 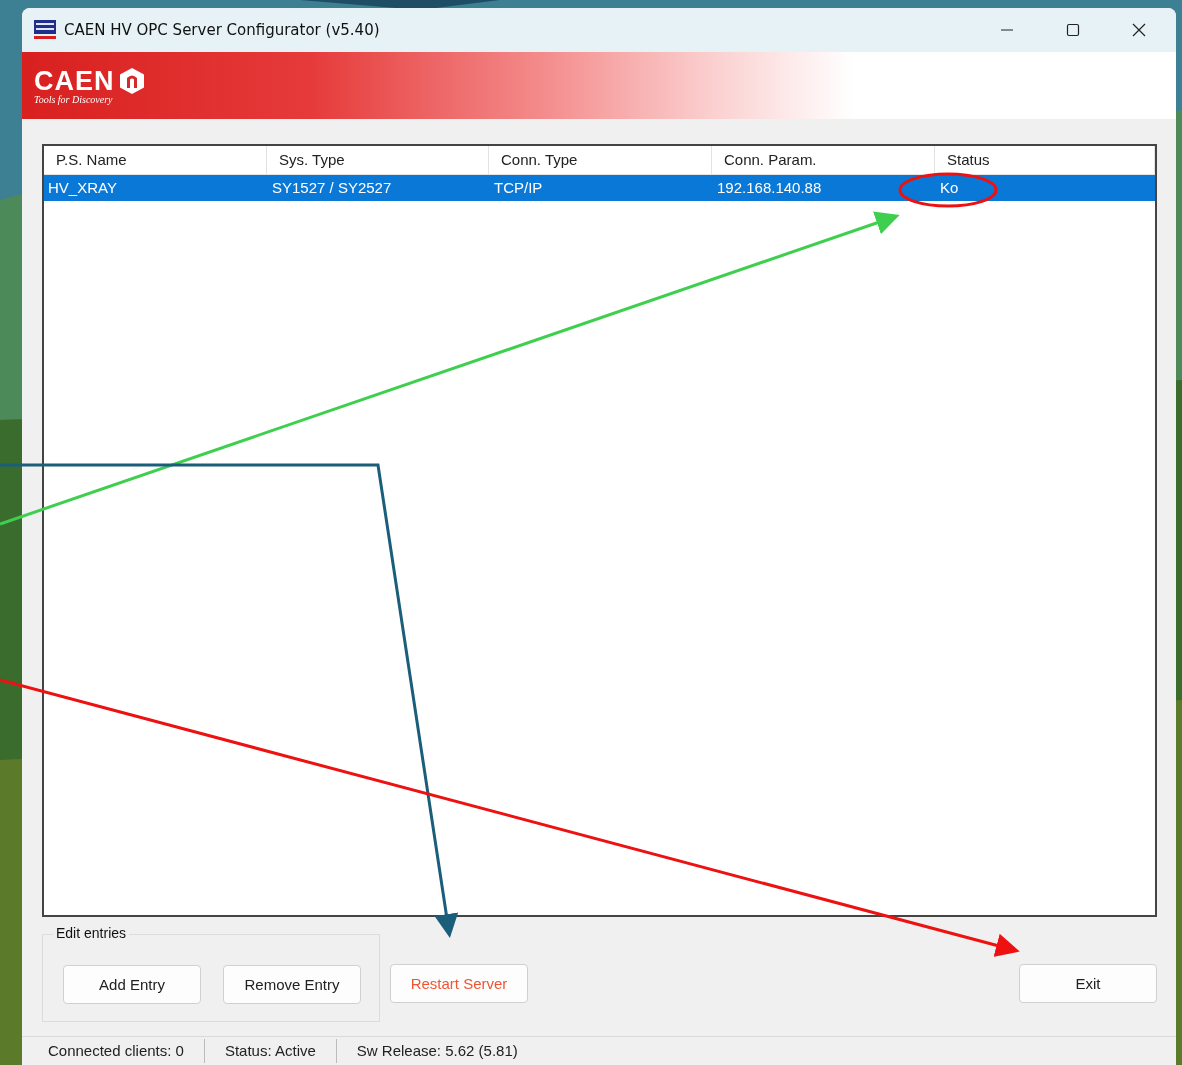 I want to click on column-header: Status, so click(x=1045, y=160).